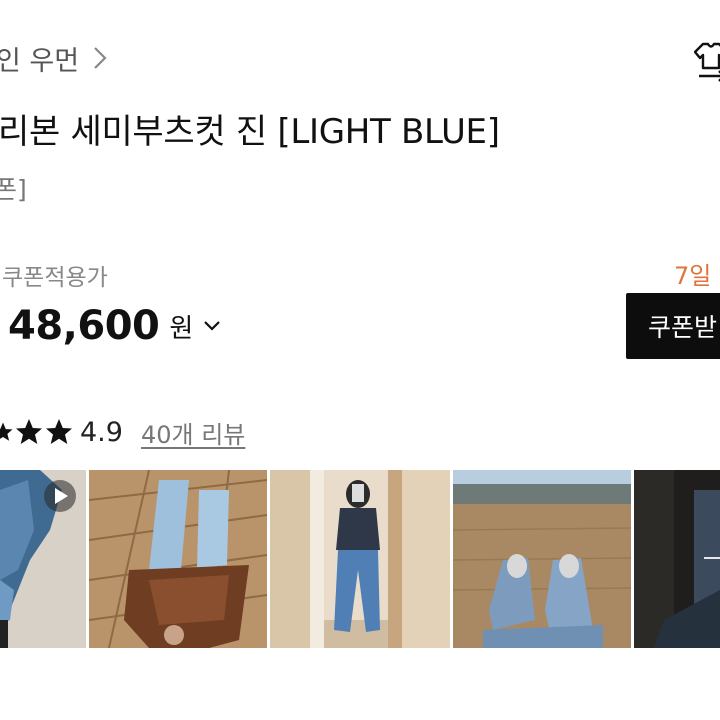 The image size is (720, 720). I want to click on get-coupon-button: 쿠폰받, so click(673, 326).